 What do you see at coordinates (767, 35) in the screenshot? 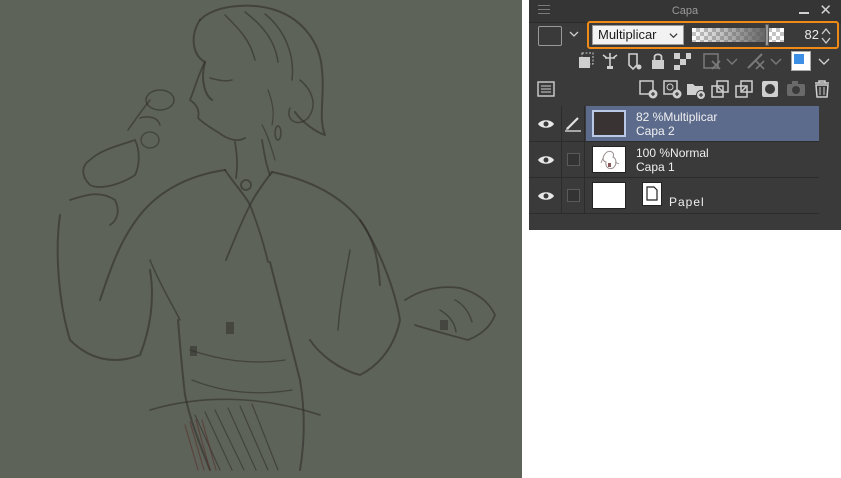
I see `opacity-slider-handle` at bounding box center [767, 35].